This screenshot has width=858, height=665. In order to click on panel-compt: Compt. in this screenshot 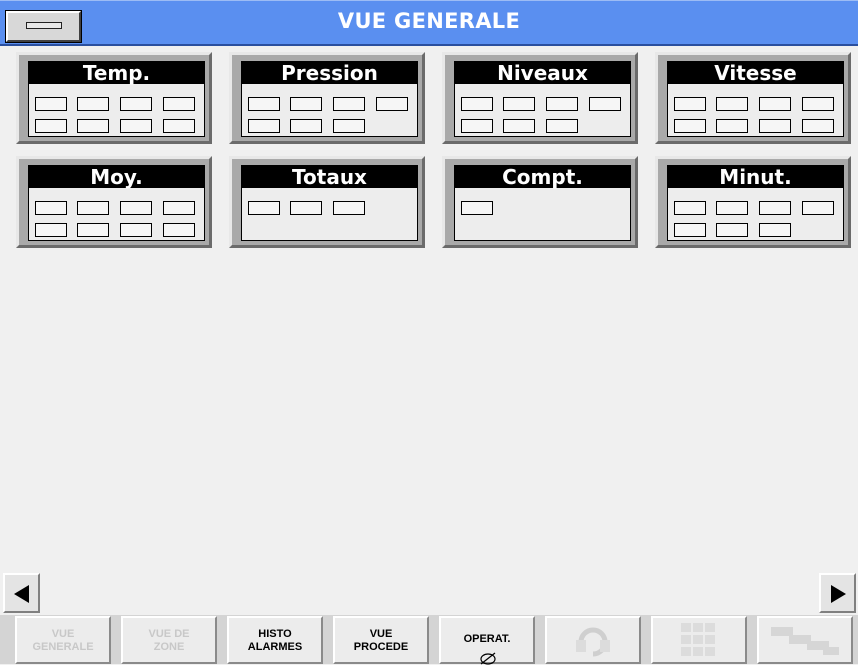, I will do `click(540, 202)`.